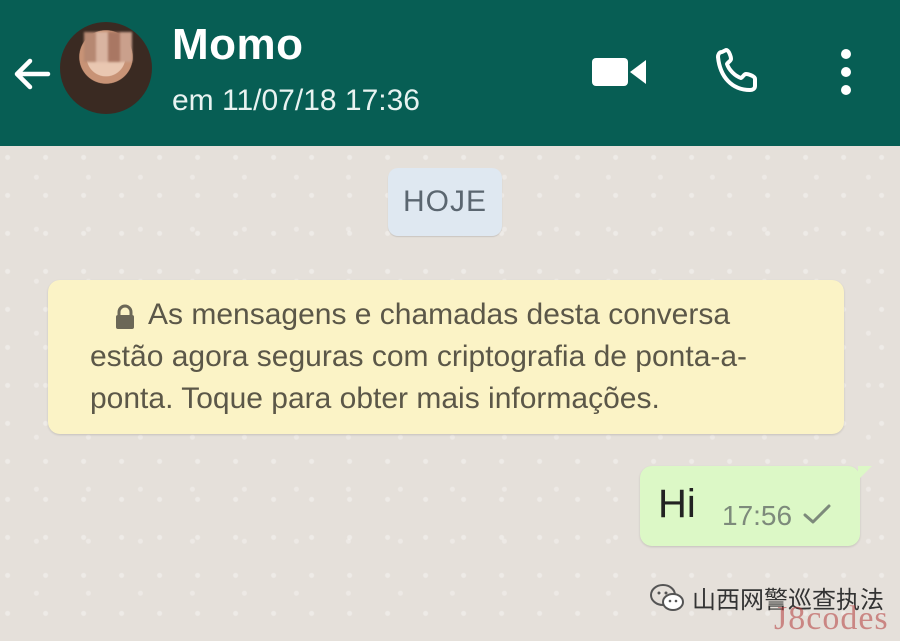 Image resolution: width=900 pixels, height=641 pixels. What do you see at coordinates (296, 100) in the screenshot?
I see `last-seen-status: em 11/07/18 17:36` at bounding box center [296, 100].